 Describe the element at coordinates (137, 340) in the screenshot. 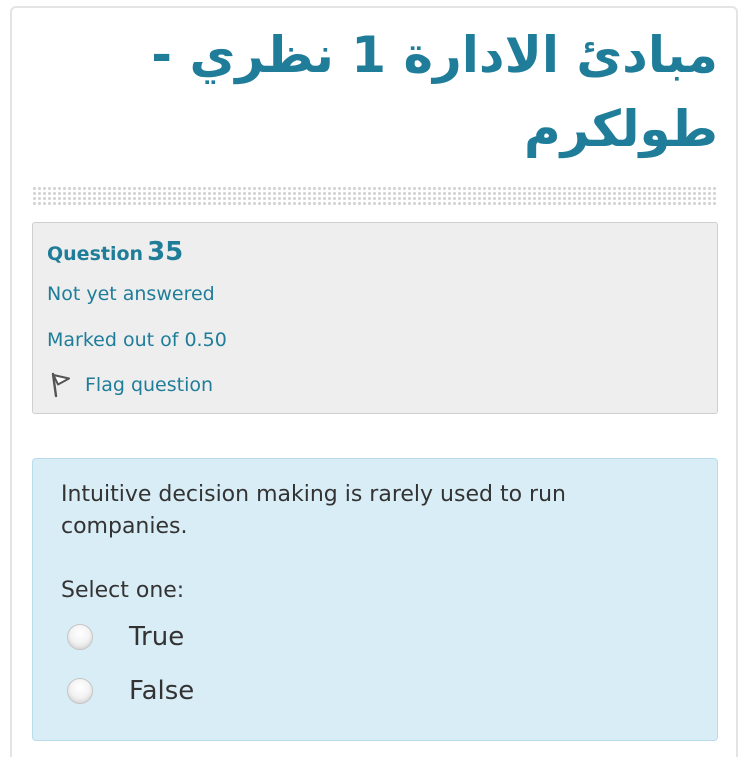

I see `question-grade: Marked out of 0.50` at that location.